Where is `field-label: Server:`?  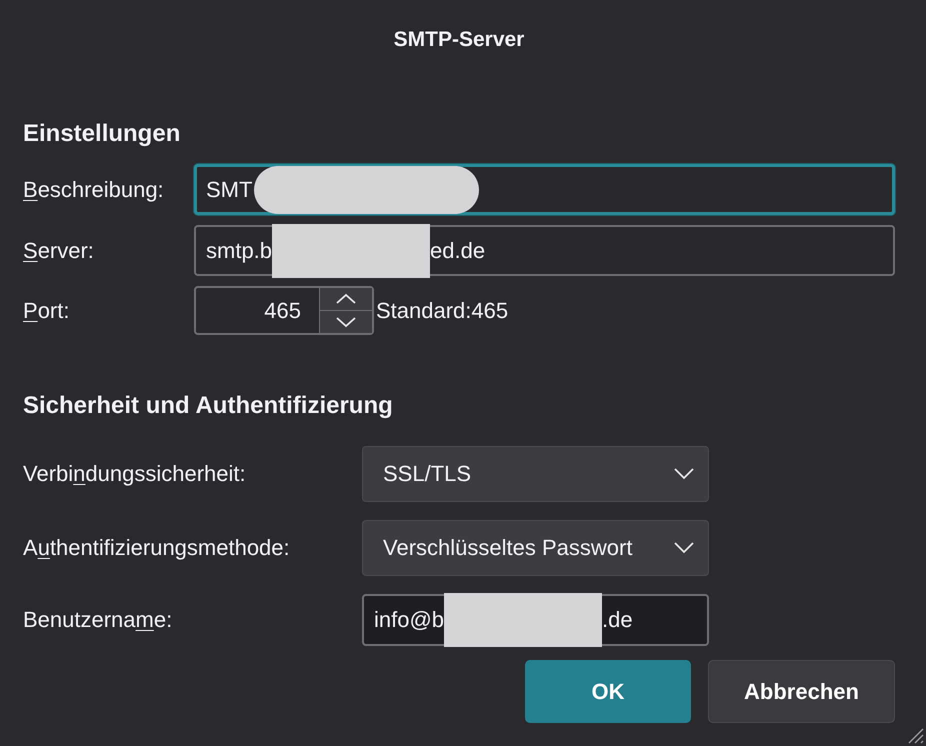 field-label: Server: is located at coordinates (59, 251).